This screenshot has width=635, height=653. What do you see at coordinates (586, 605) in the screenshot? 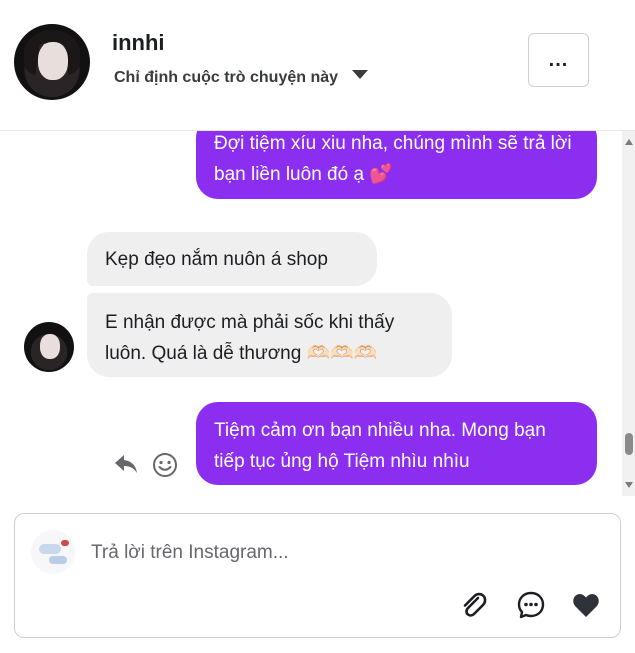
I see `heart-icon` at bounding box center [586, 605].